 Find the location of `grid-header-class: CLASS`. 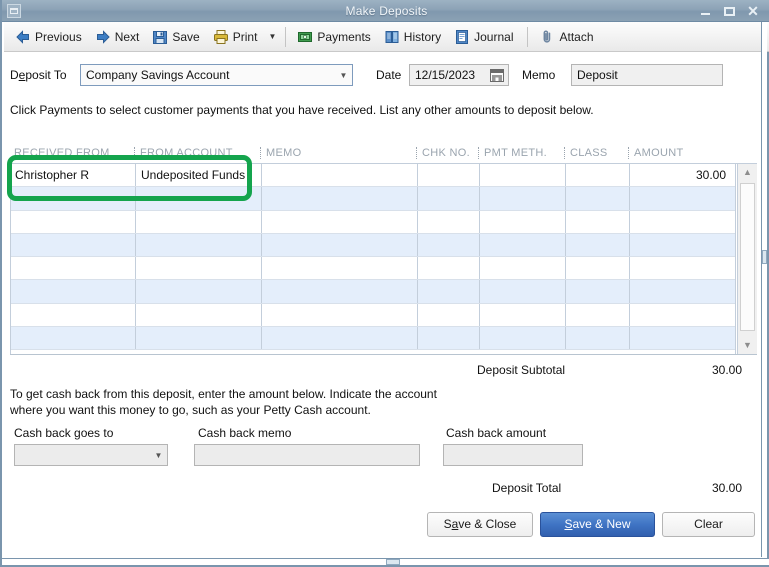

grid-header-class: CLASS is located at coordinates (589, 153).